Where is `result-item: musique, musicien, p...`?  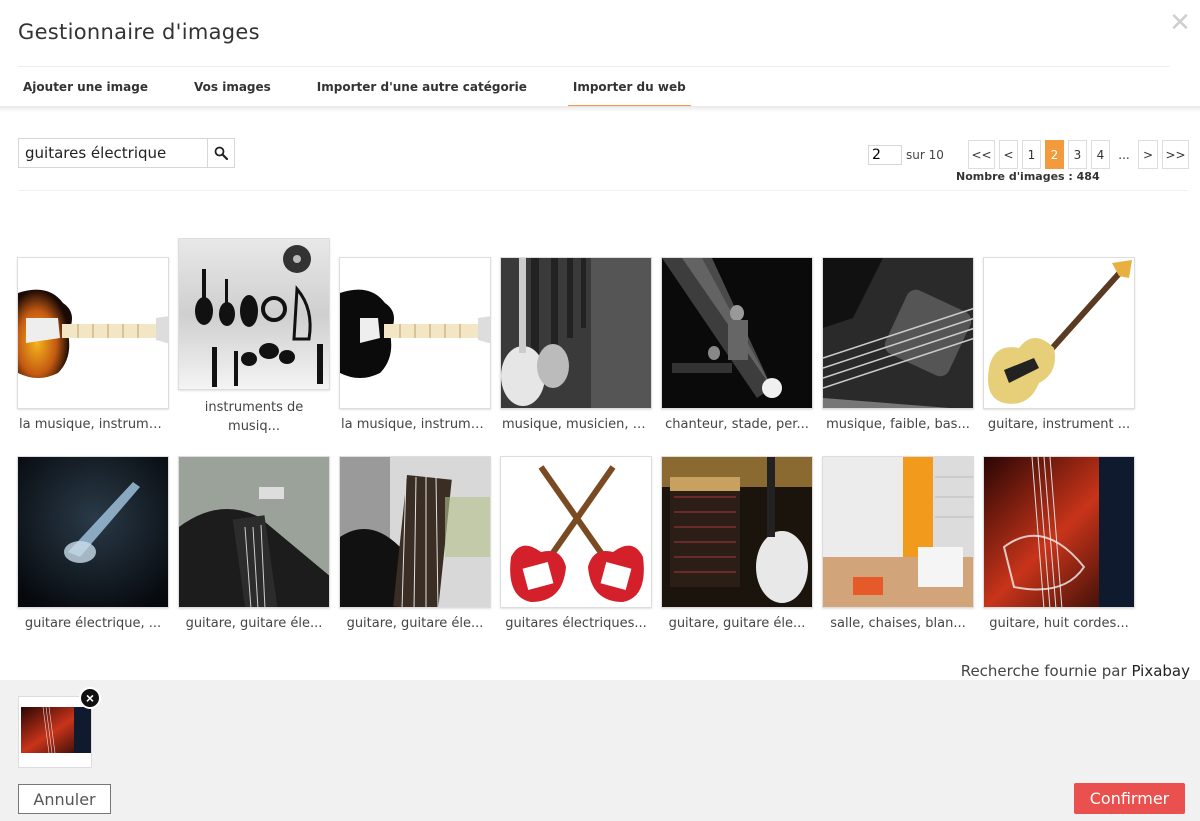 result-item: musique, musicien, p... is located at coordinates (576, 344).